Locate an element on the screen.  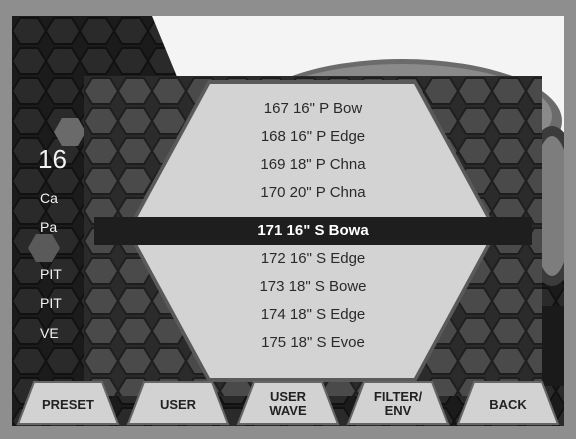
list-item-selected: 171 16" S Bowa is located at coordinates (313, 231).